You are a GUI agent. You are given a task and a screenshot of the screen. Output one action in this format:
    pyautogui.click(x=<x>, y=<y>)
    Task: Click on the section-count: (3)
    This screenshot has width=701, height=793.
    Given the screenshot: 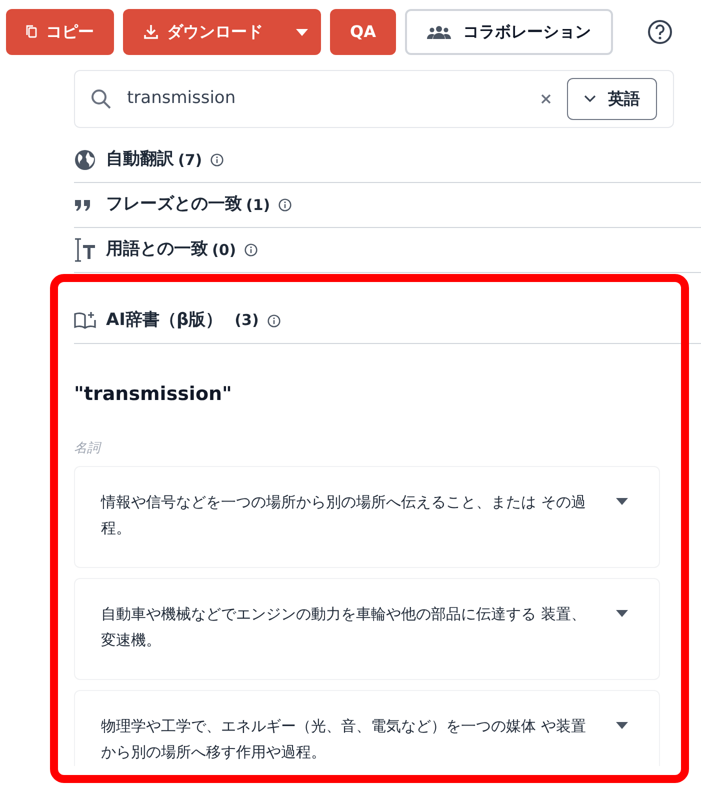 What is the action you would take?
    pyautogui.click(x=246, y=321)
    